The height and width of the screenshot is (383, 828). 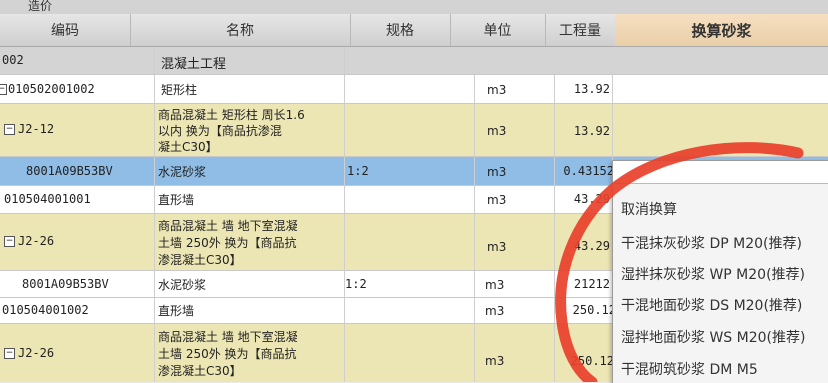 What do you see at coordinates (36, 129) in the screenshot?
I see `row-code: J2-12` at bounding box center [36, 129].